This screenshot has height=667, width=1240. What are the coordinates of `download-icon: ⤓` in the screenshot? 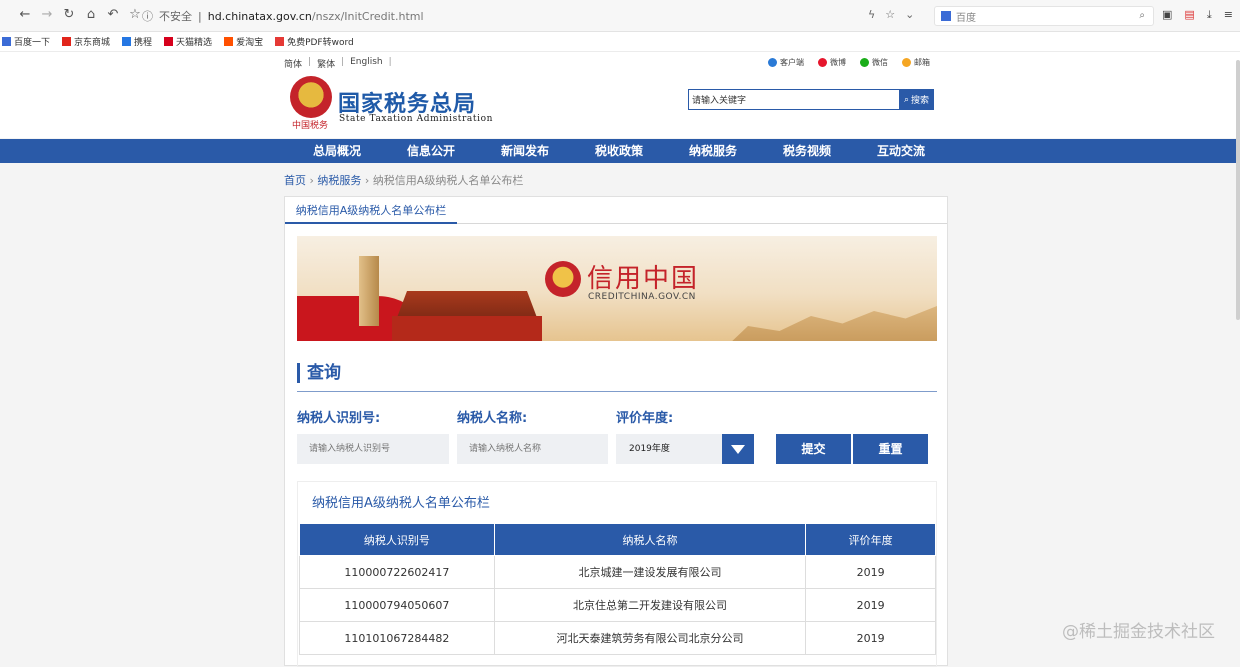 It's located at (1209, 15).